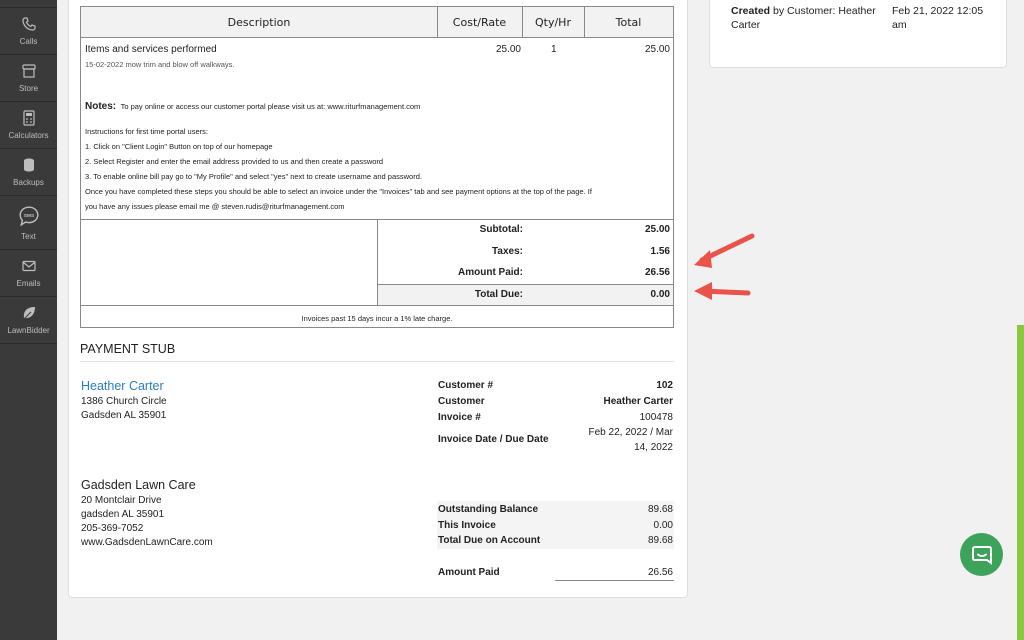  Describe the element at coordinates (806, 18) in the screenshot. I see `activity-created-text: Created by Customer: Heather Carter` at that location.